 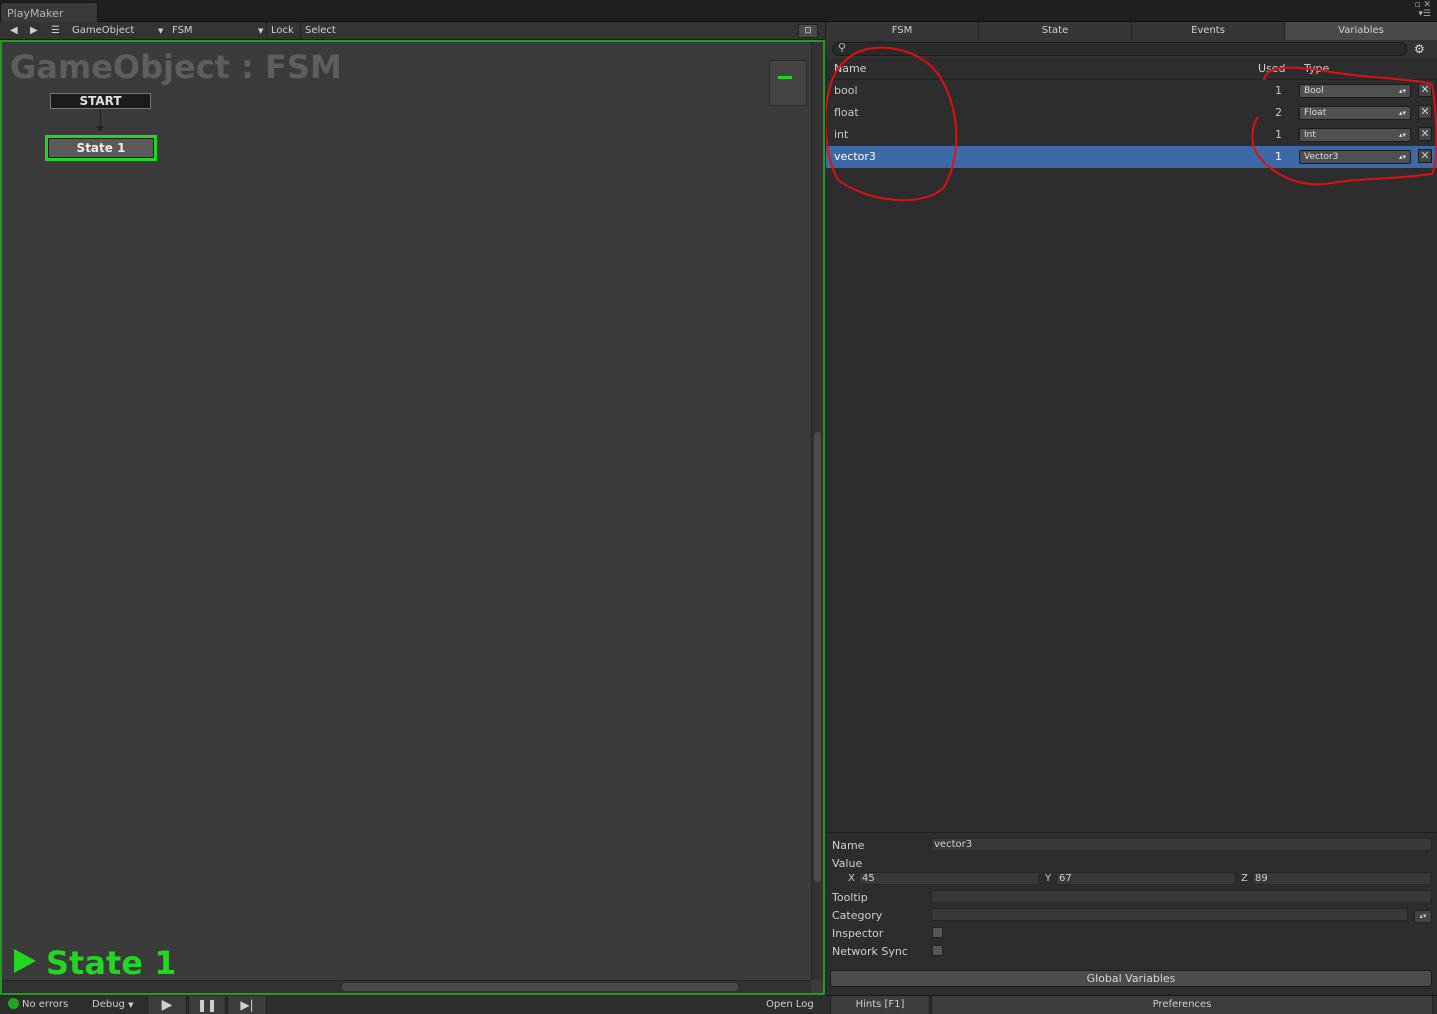 I want to click on variable-name: vector3, so click(x=855, y=156).